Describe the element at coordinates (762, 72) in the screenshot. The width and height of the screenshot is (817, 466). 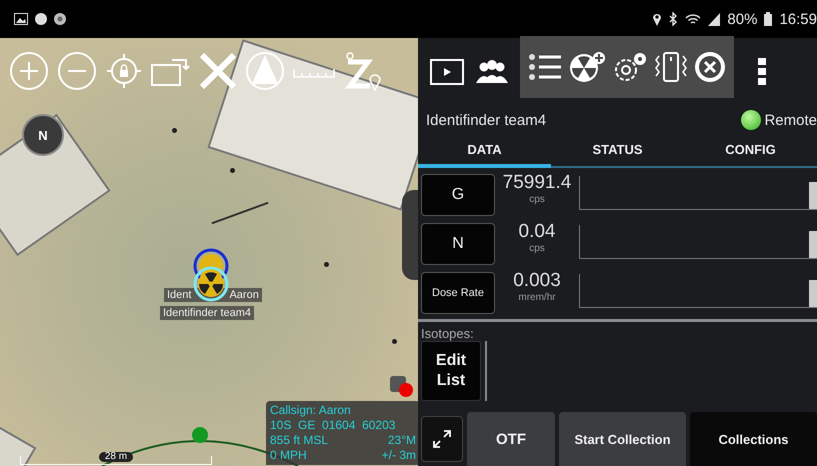
I see `more-options-icon` at that location.